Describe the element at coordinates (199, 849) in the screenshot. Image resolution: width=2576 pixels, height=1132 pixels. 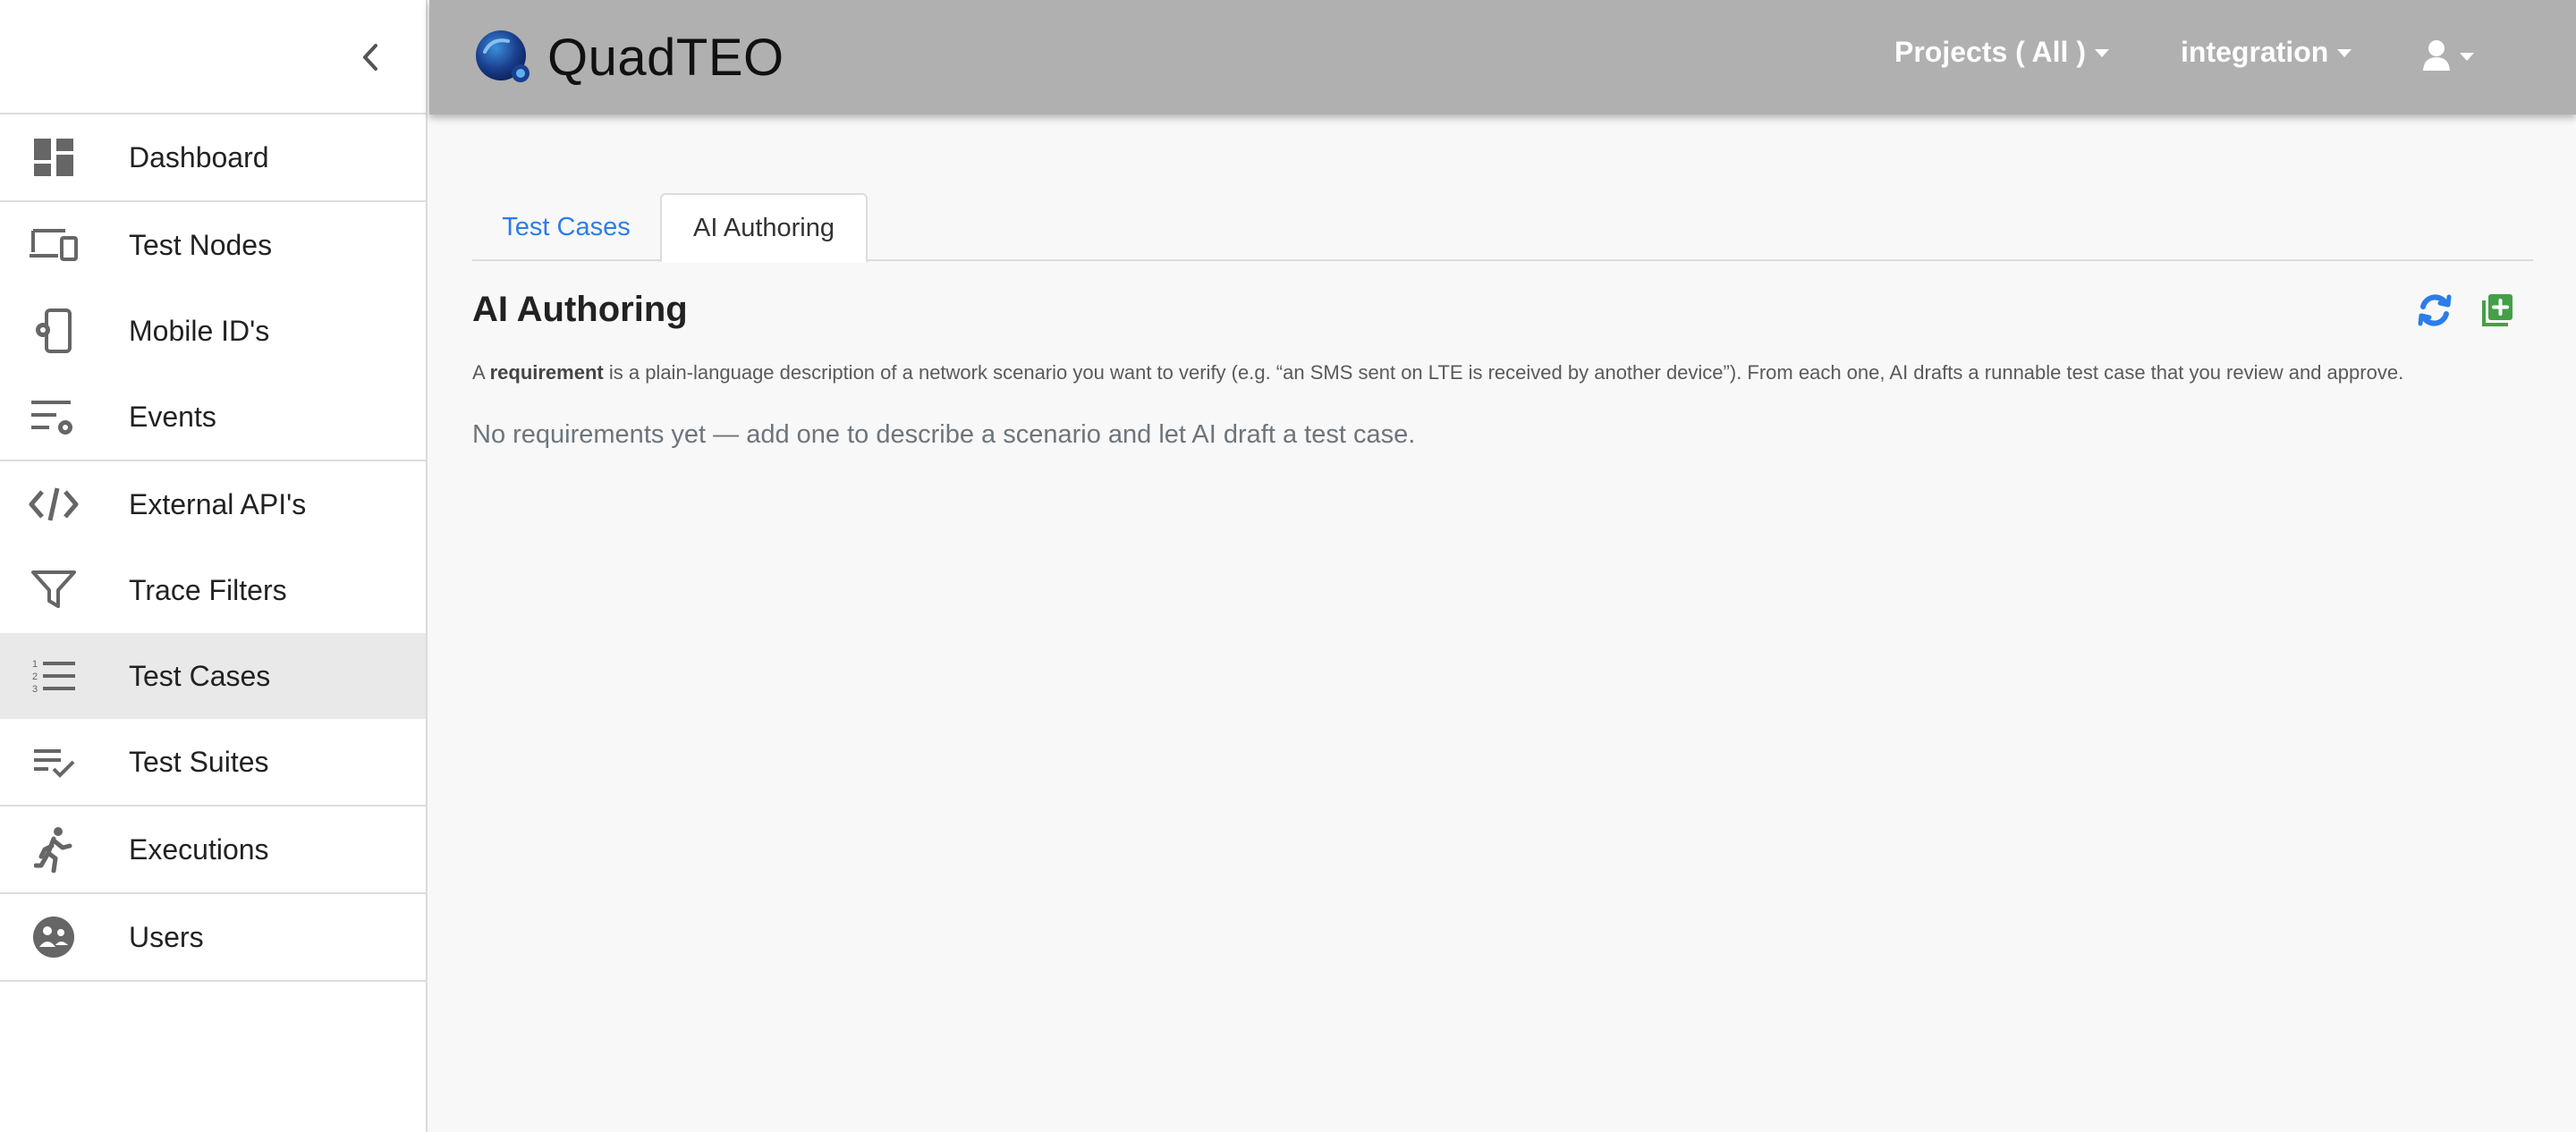
I see `sidebar-item-label: Executions` at that location.